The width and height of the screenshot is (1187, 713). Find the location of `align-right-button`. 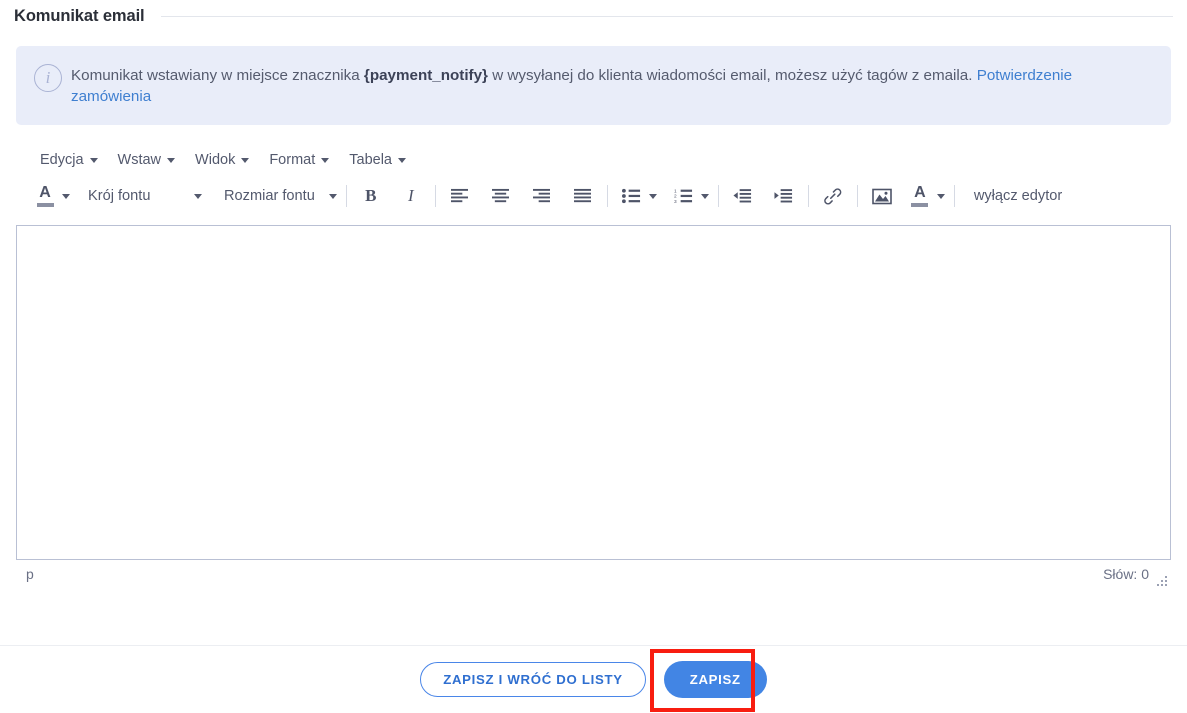

align-right-button is located at coordinates (542, 196).